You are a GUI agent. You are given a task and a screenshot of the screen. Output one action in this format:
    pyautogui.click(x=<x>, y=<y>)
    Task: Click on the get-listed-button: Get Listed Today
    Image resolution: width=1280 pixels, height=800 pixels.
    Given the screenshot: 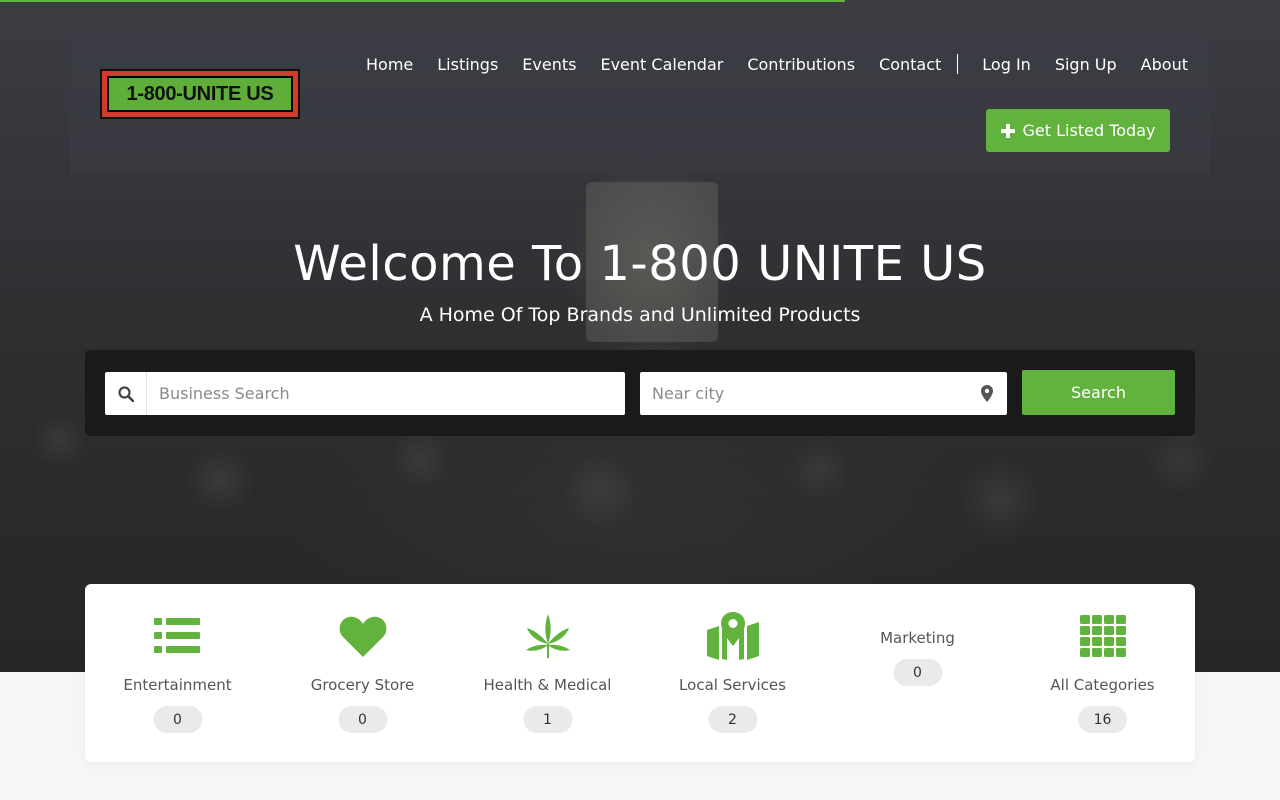 What is the action you would take?
    pyautogui.click(x=1078, y=130)
    